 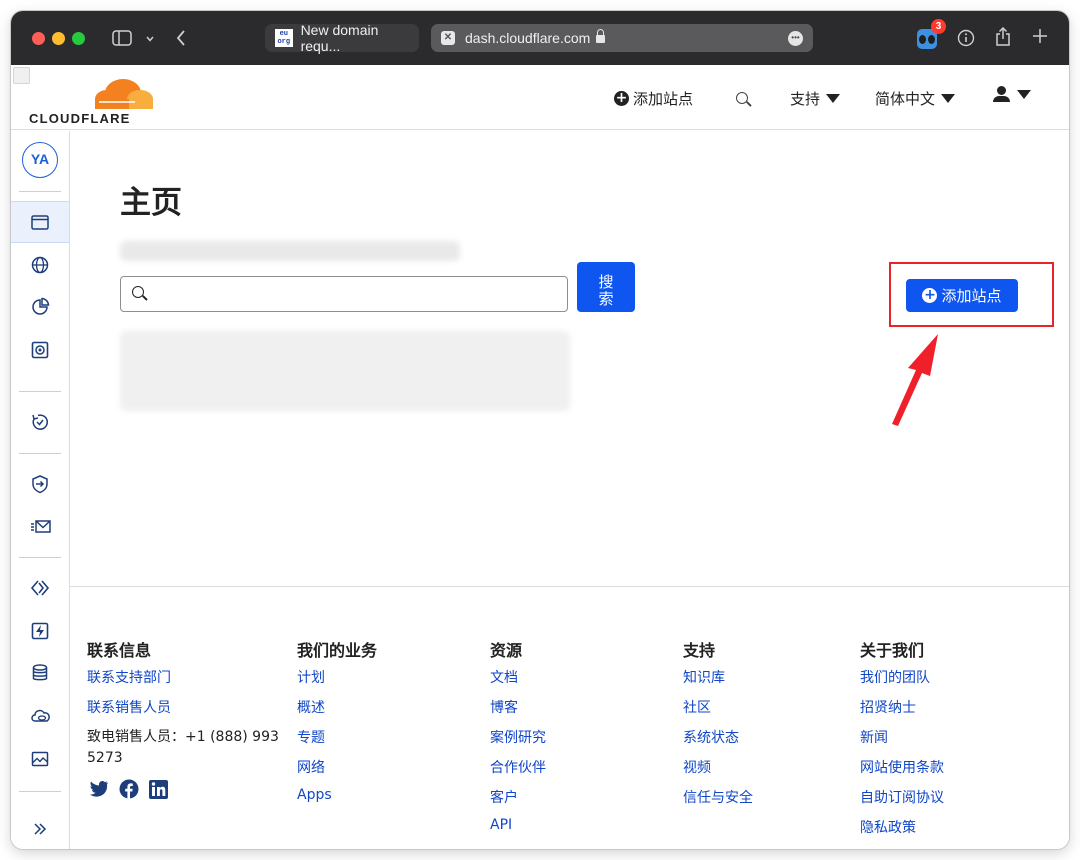 What do you see at coordinates (902, 772) in the screenshot?
I see `footer-link: 网站使用条款` at bounding box center [902, 772].